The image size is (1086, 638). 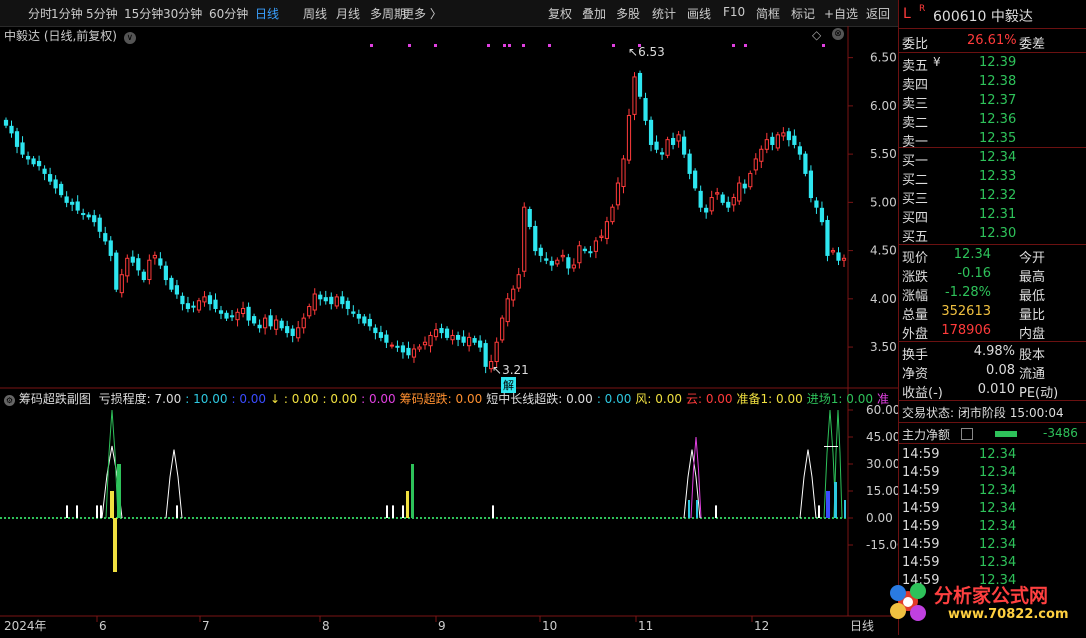 I want to click on indicator-item: 进场1: 0.00, so click(x=840, y=399).